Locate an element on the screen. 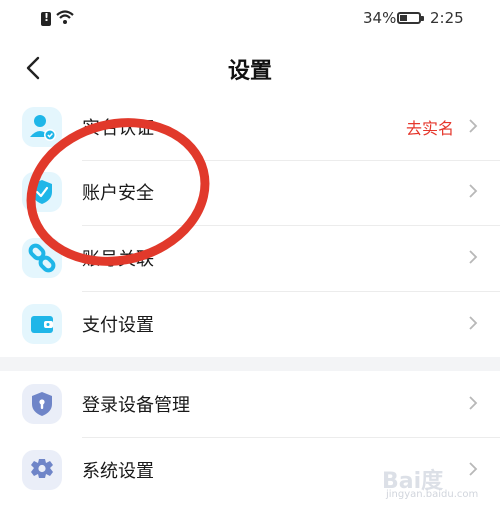 The height and width of the screenshot is (509, 500). gear-icon is located at coordinates (42, 470).